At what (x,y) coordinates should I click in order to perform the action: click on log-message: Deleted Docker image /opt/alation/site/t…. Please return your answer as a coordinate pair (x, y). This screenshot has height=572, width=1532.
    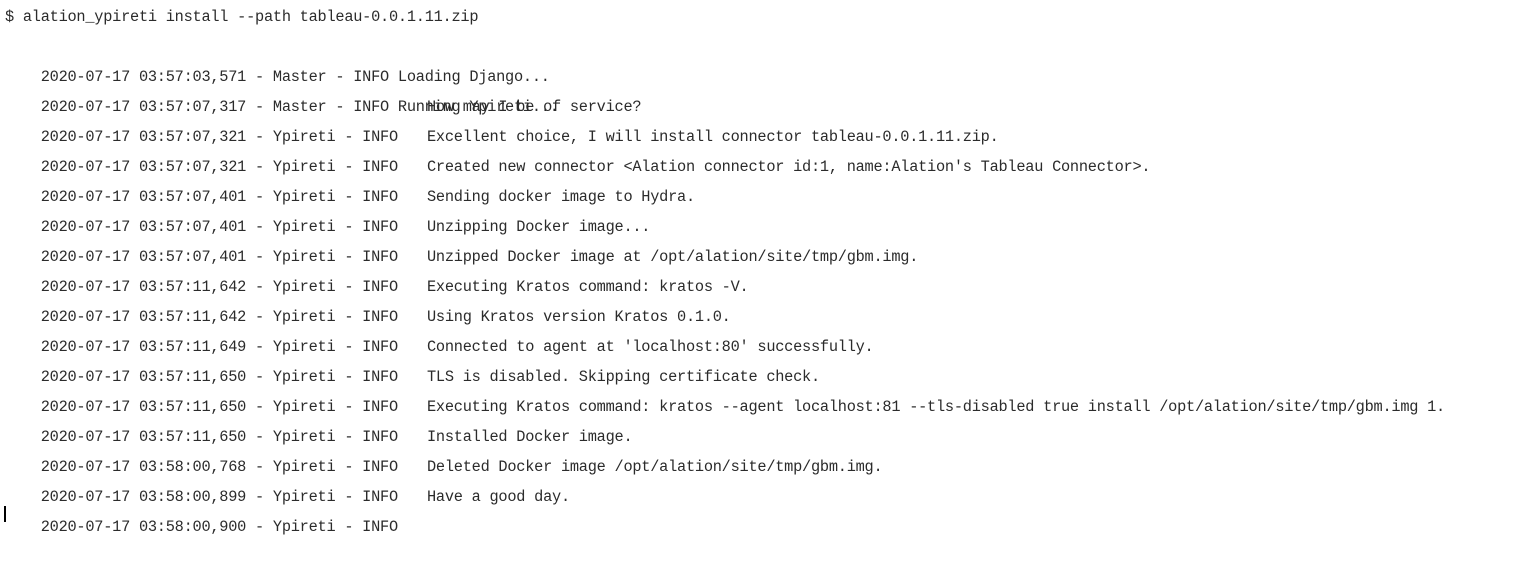
    Looking at the image, I should click on (655, 467).